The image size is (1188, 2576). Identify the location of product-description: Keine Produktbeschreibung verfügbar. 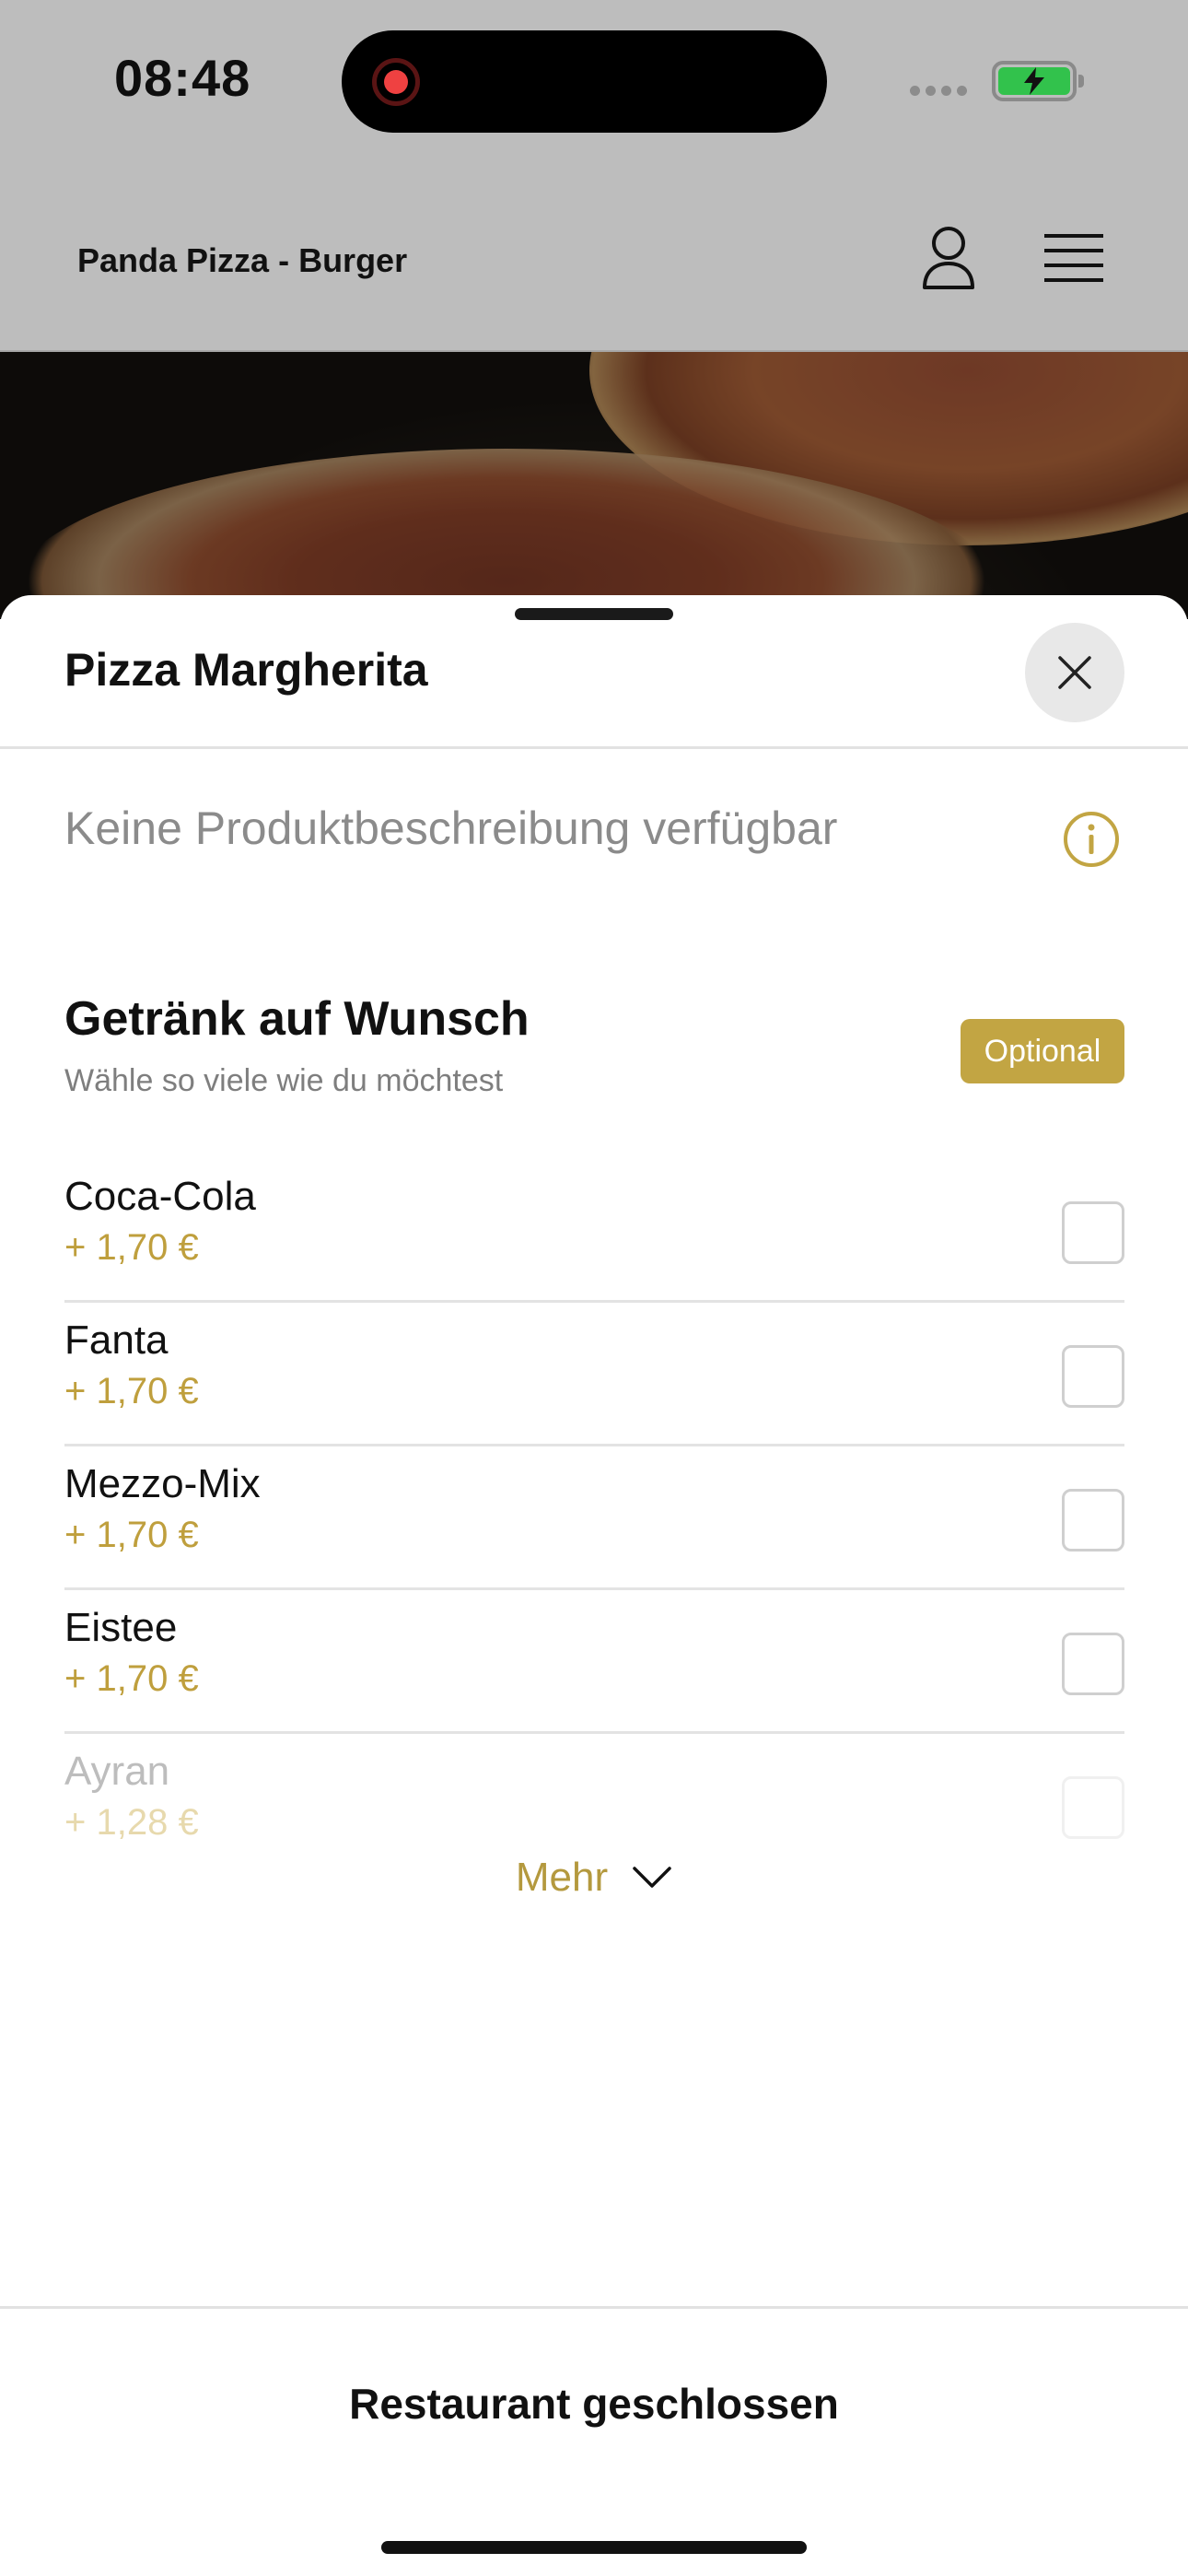
(451, 828).